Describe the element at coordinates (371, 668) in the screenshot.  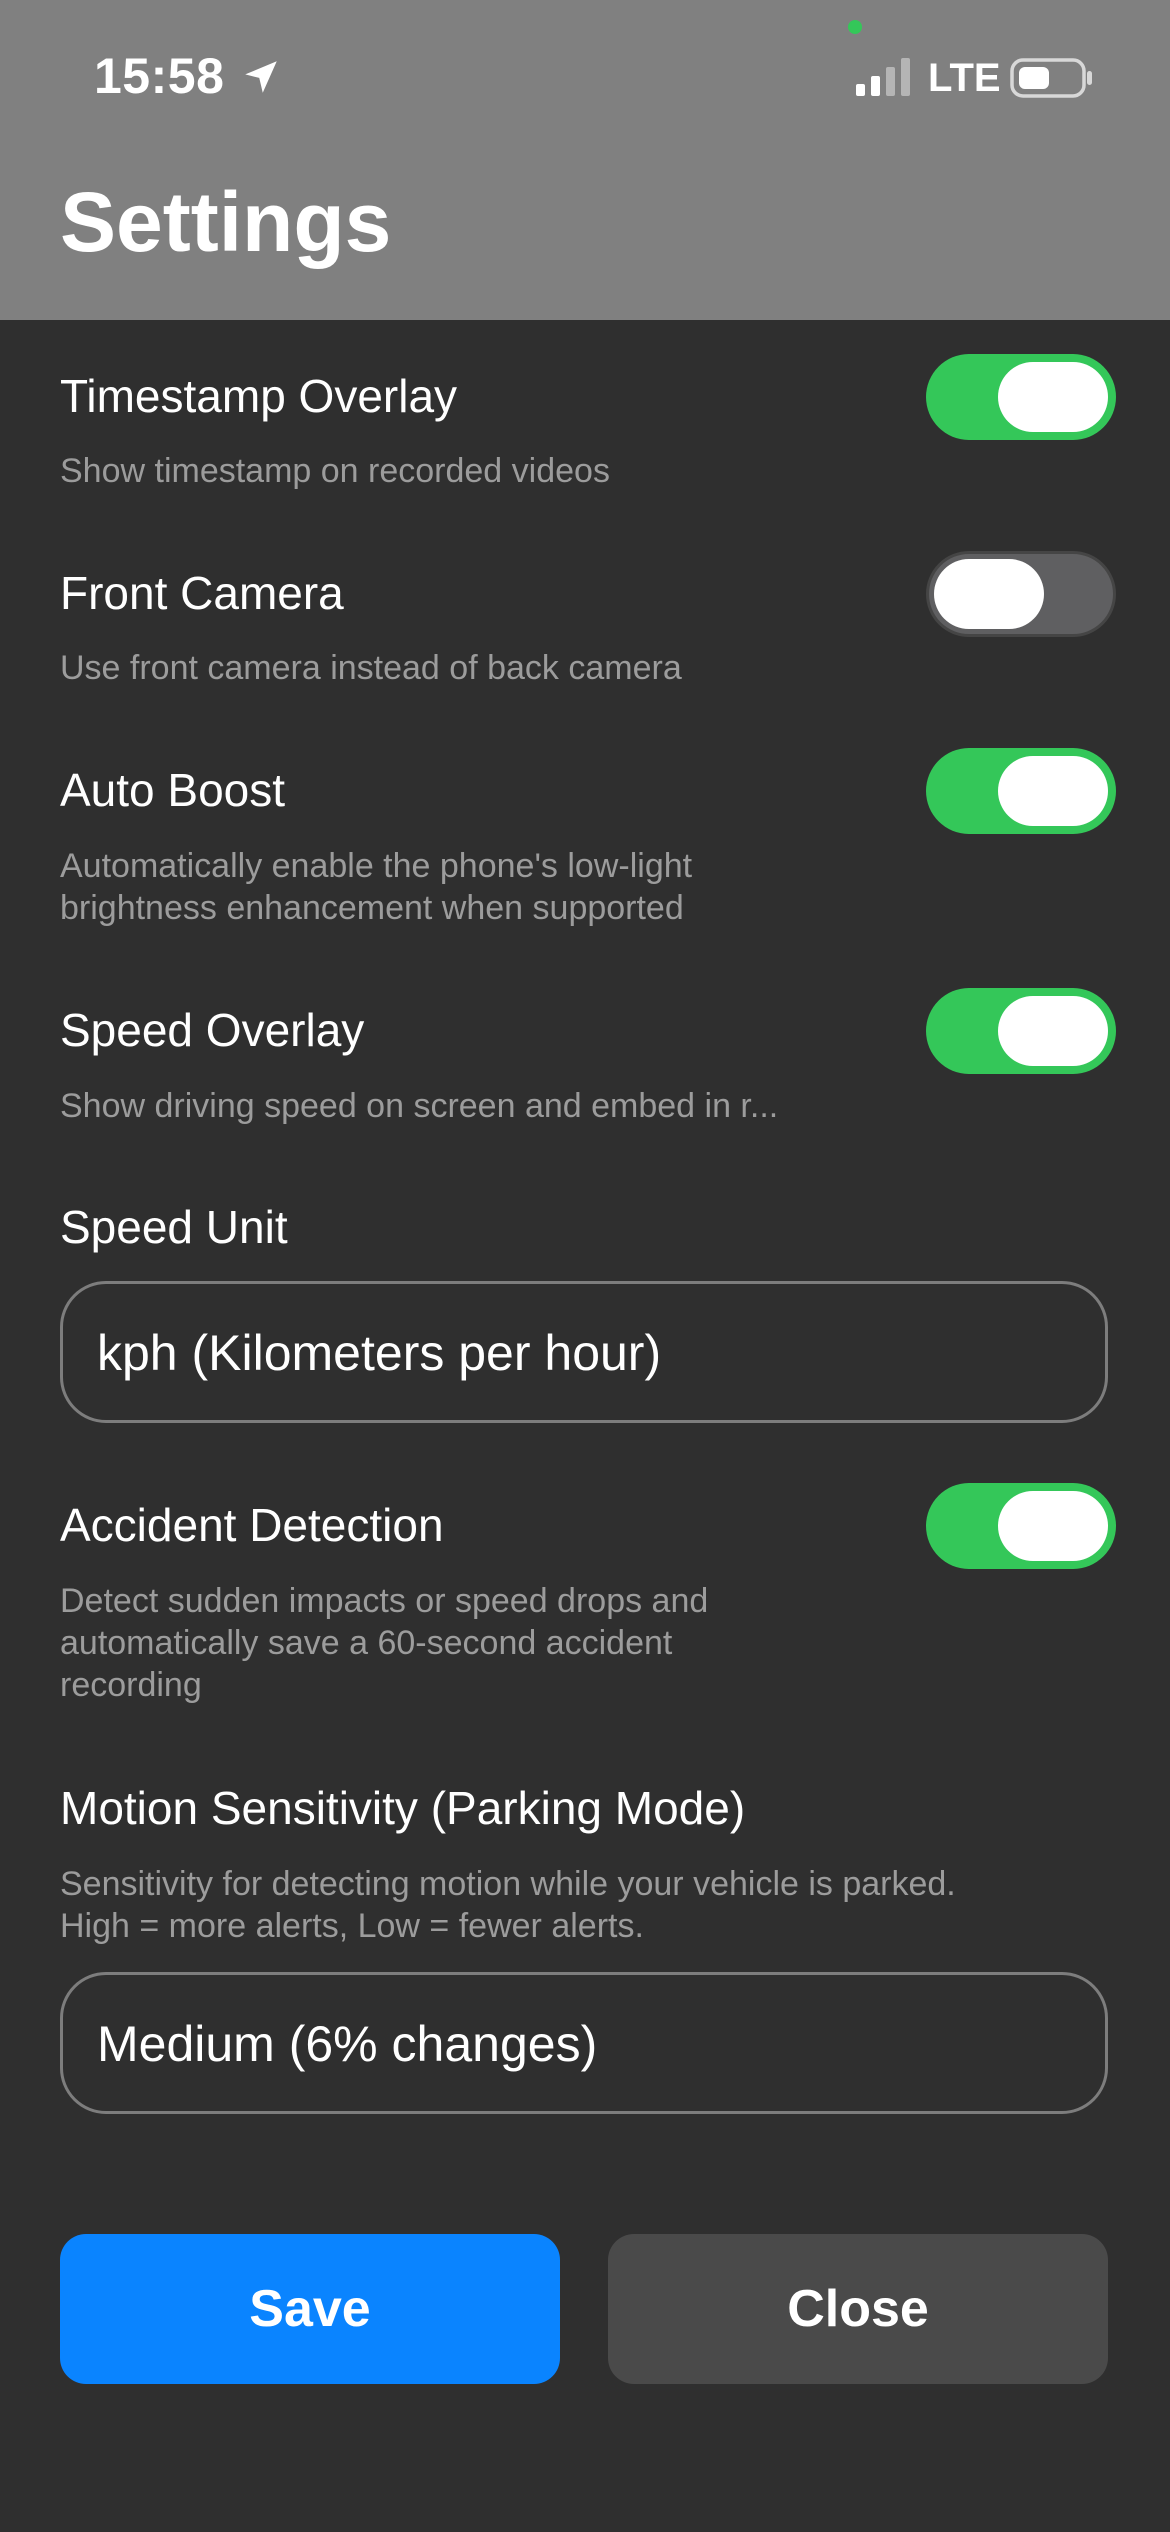
I see `front-camera-description: Use front camera instead of back camera` at that location.